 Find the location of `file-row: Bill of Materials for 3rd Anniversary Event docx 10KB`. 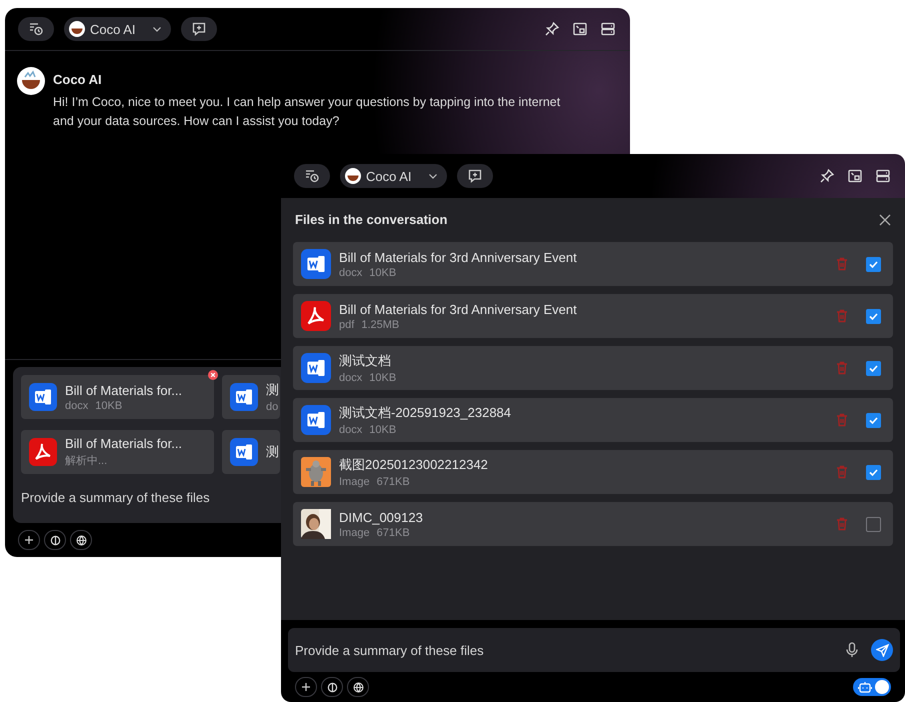

file-row: Bill of Materials for 3rd Anniversary Event docx 10KB is located at coordinates (593, 264).